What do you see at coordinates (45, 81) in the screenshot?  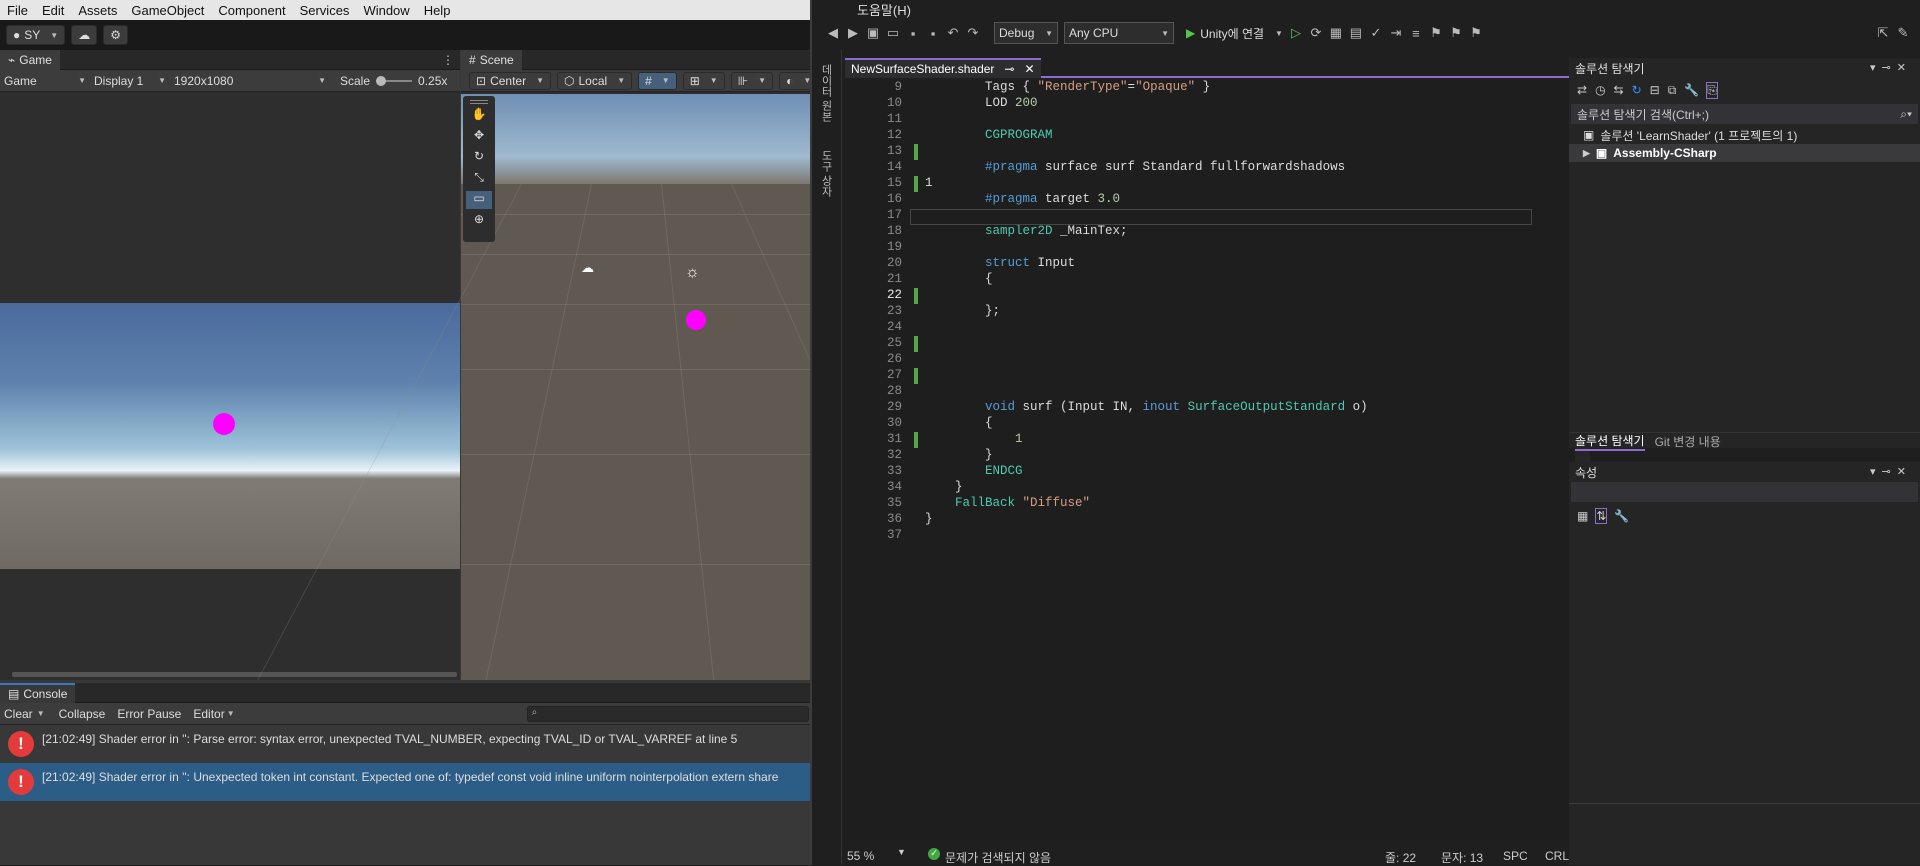 I see `view-dropdown: Game ▼` at bounding box center [45, 81].